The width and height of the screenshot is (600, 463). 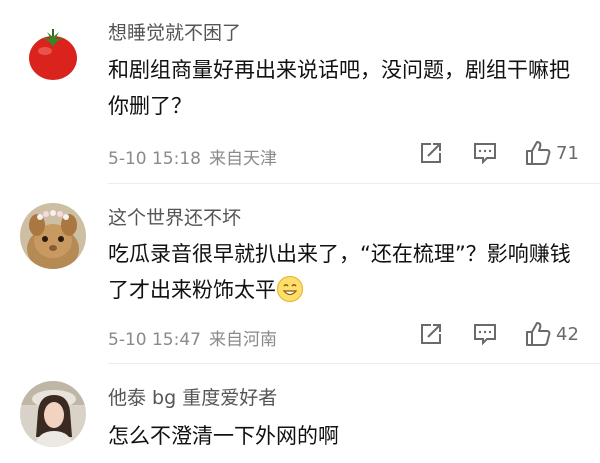 I want to click on comment-text: 吃瓜录音很早就扒出来了，“还在梳理”？影响赚钱了才出来粉饰太平, so click(x=342, y=272).